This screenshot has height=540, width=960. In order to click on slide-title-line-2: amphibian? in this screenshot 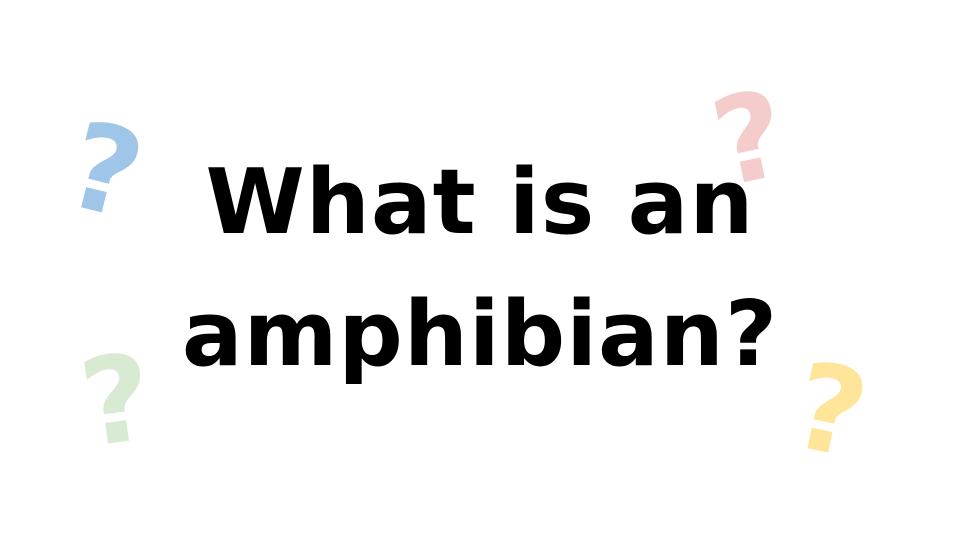, I will do `click(480, 334)`.